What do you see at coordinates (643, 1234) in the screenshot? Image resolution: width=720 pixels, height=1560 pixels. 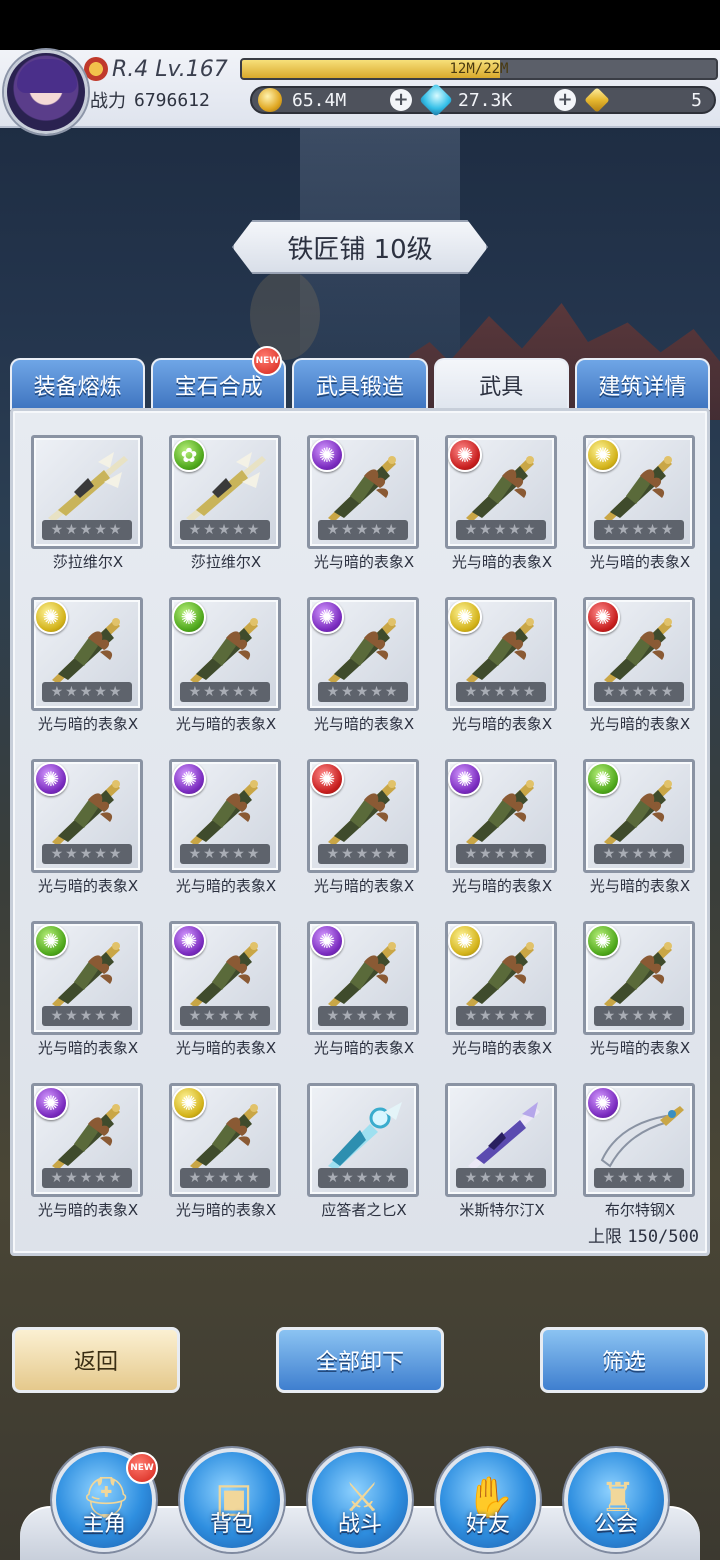 I see `capacity-counter: 上限 150/500` at bounding box center [643, 1234].